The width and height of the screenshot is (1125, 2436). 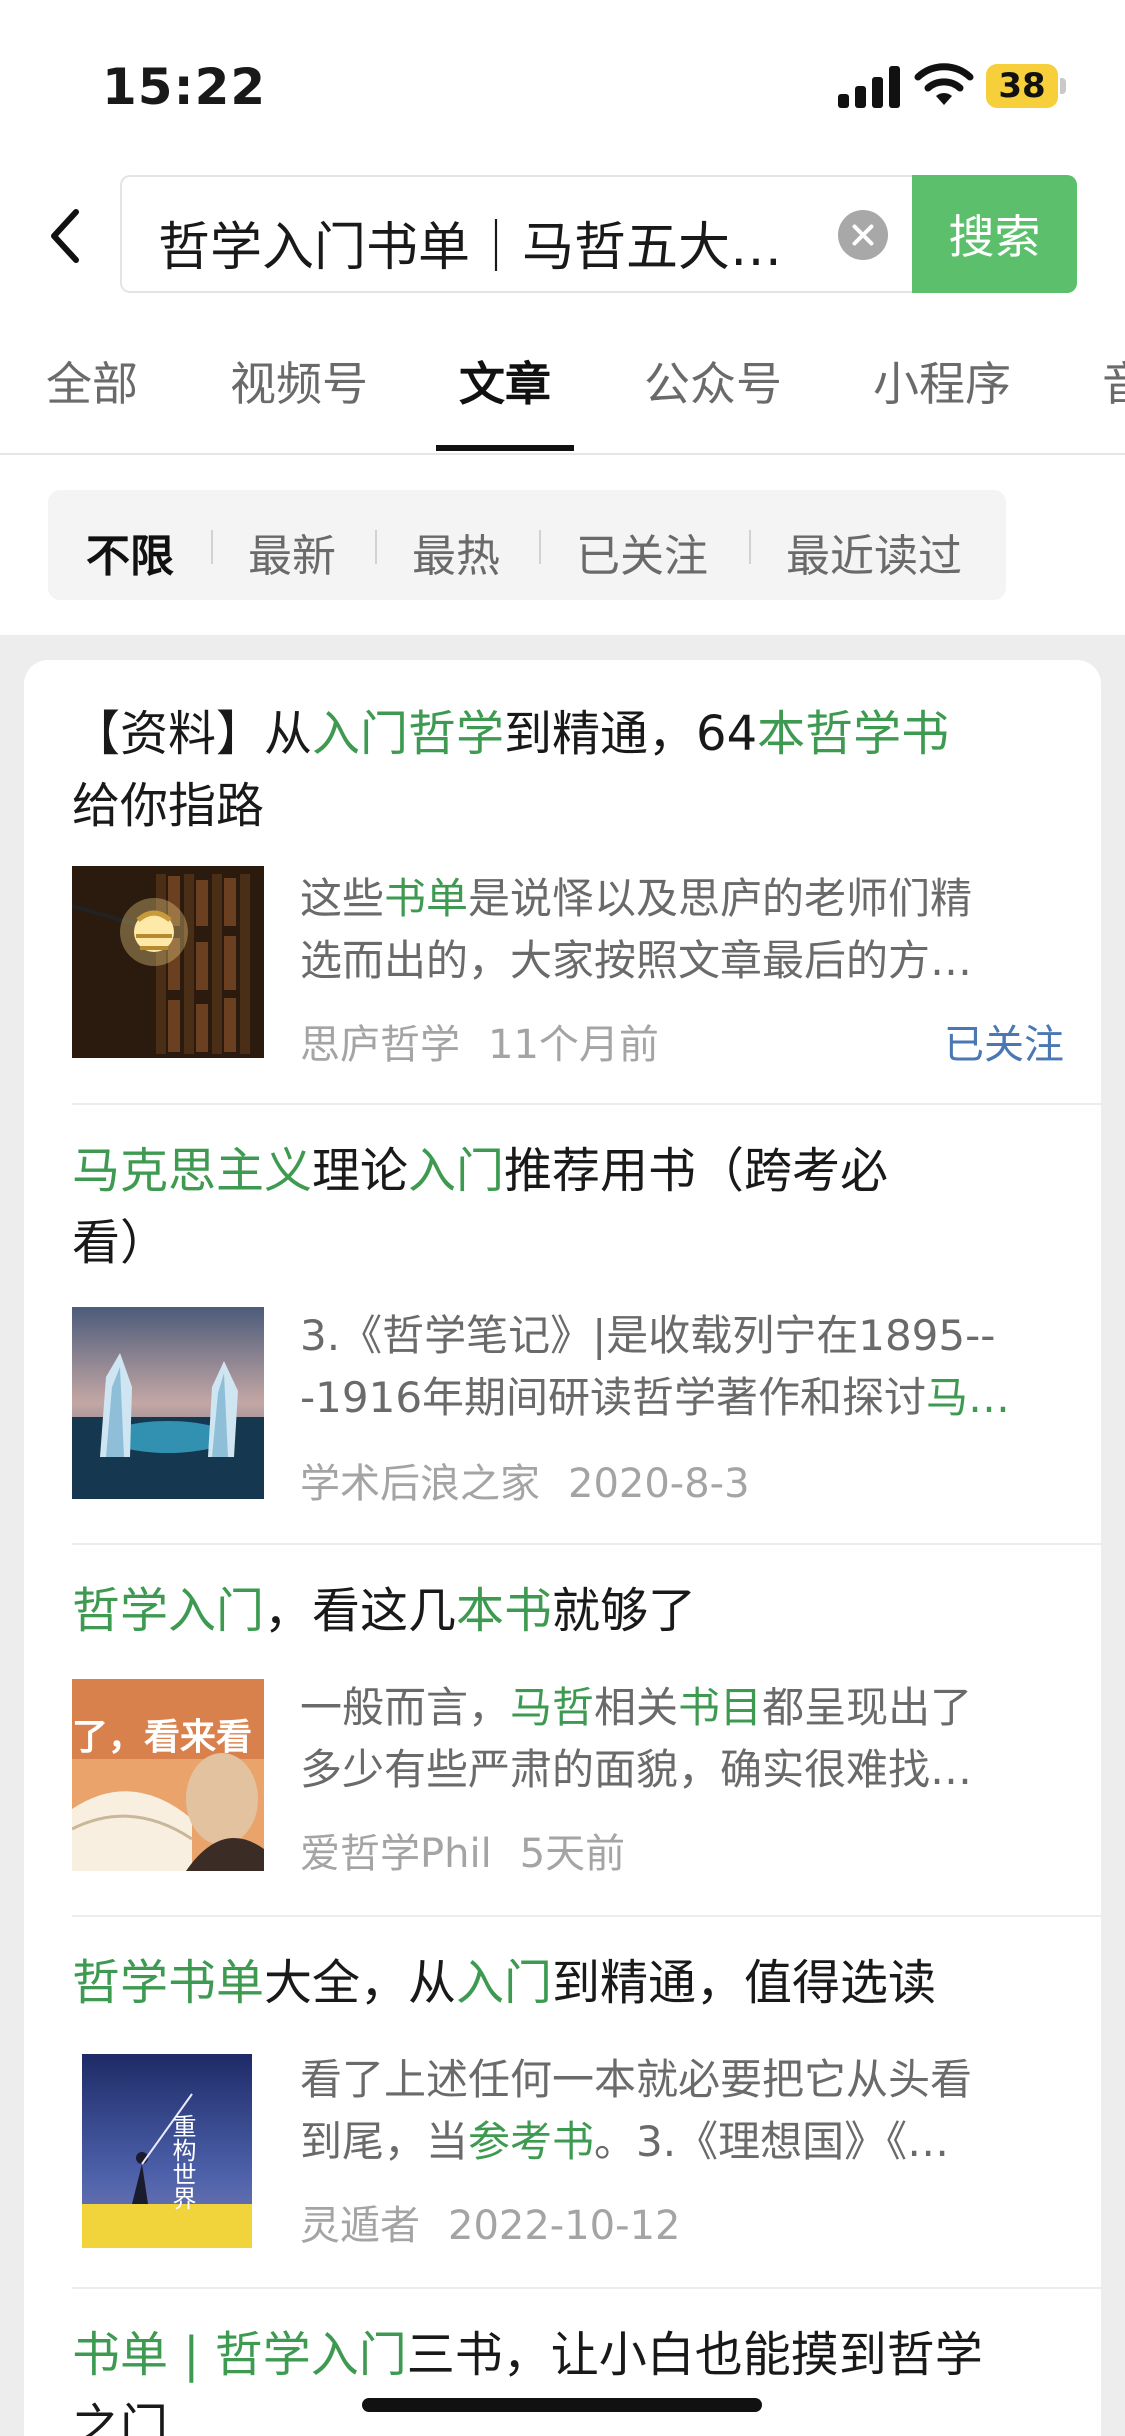 What do you see at coordinates (168, 1403) in the screenshot?
I see `iceberg-image` at bounding box center [168, 1403].